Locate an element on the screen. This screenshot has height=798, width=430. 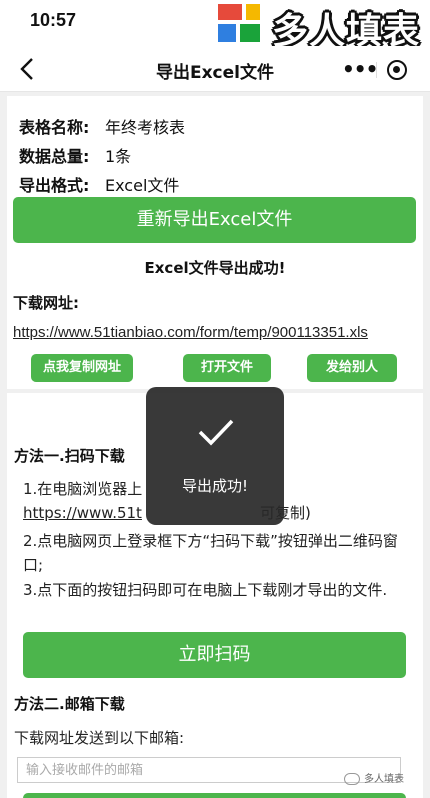
brand-logo is located at coordinates (239, 23).